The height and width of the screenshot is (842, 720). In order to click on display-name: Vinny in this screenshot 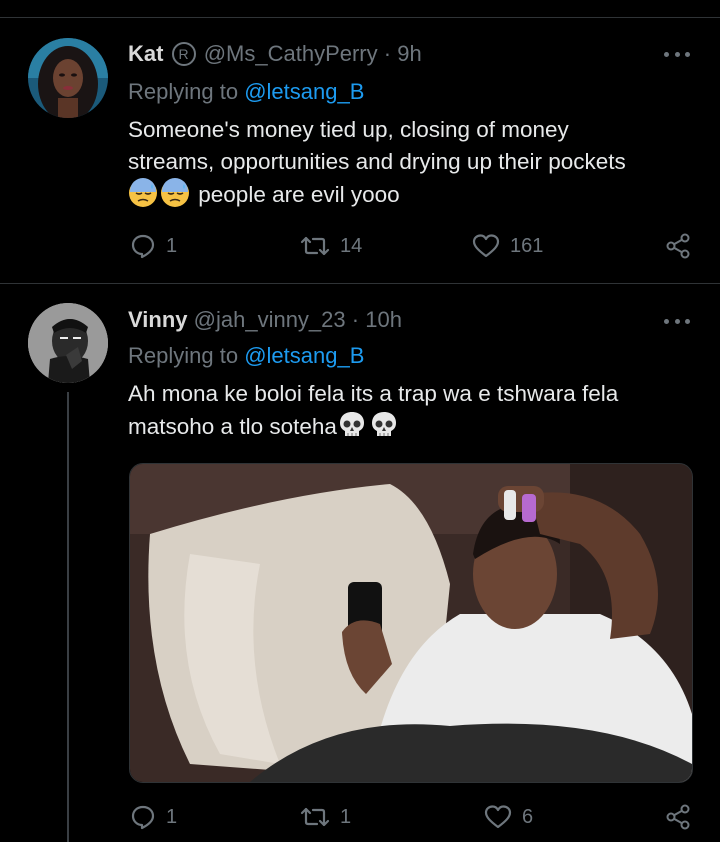, I will do `click(158, 319)`.